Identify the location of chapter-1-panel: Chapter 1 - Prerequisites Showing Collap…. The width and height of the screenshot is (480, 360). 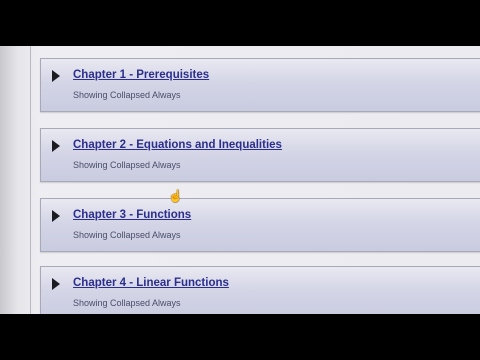
(260, 85).